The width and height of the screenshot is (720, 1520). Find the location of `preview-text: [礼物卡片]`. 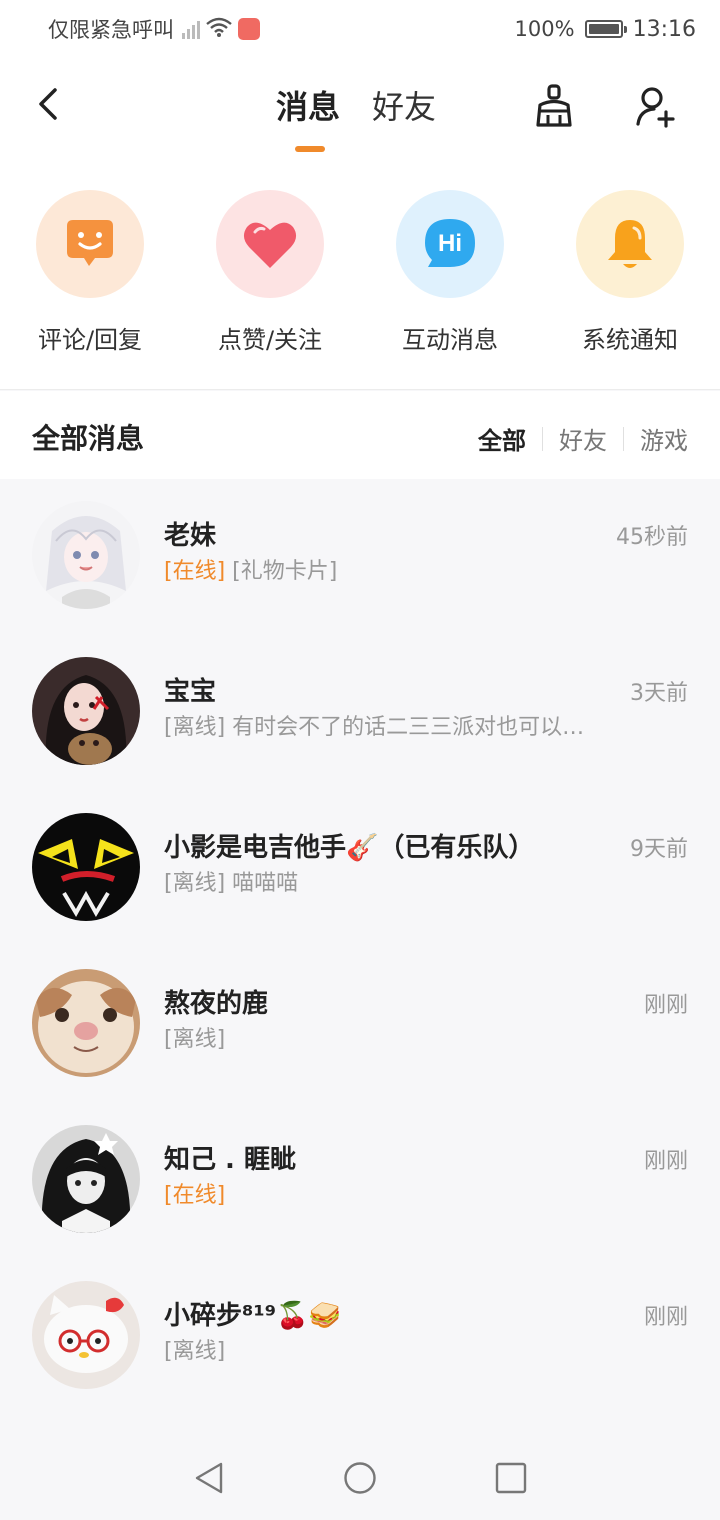

preview-text: [礼物卡片] is located at coordinates (285, 571).